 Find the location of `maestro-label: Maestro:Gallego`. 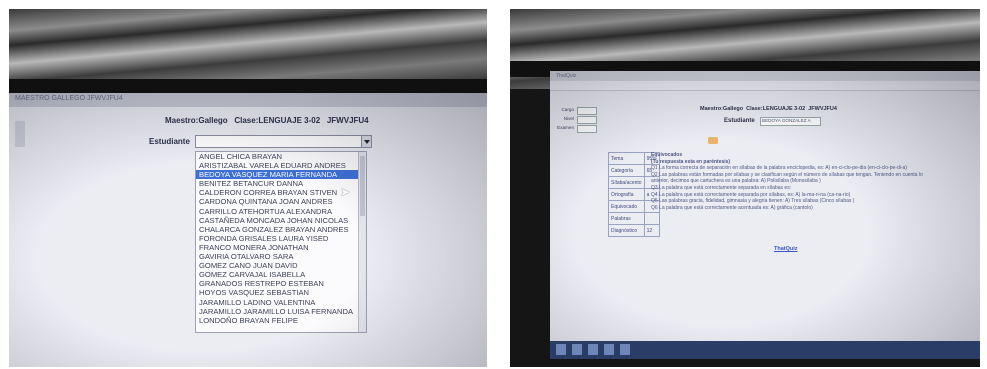

maestro-label: Maestro:Gallego is located at coordinates (196, 120).